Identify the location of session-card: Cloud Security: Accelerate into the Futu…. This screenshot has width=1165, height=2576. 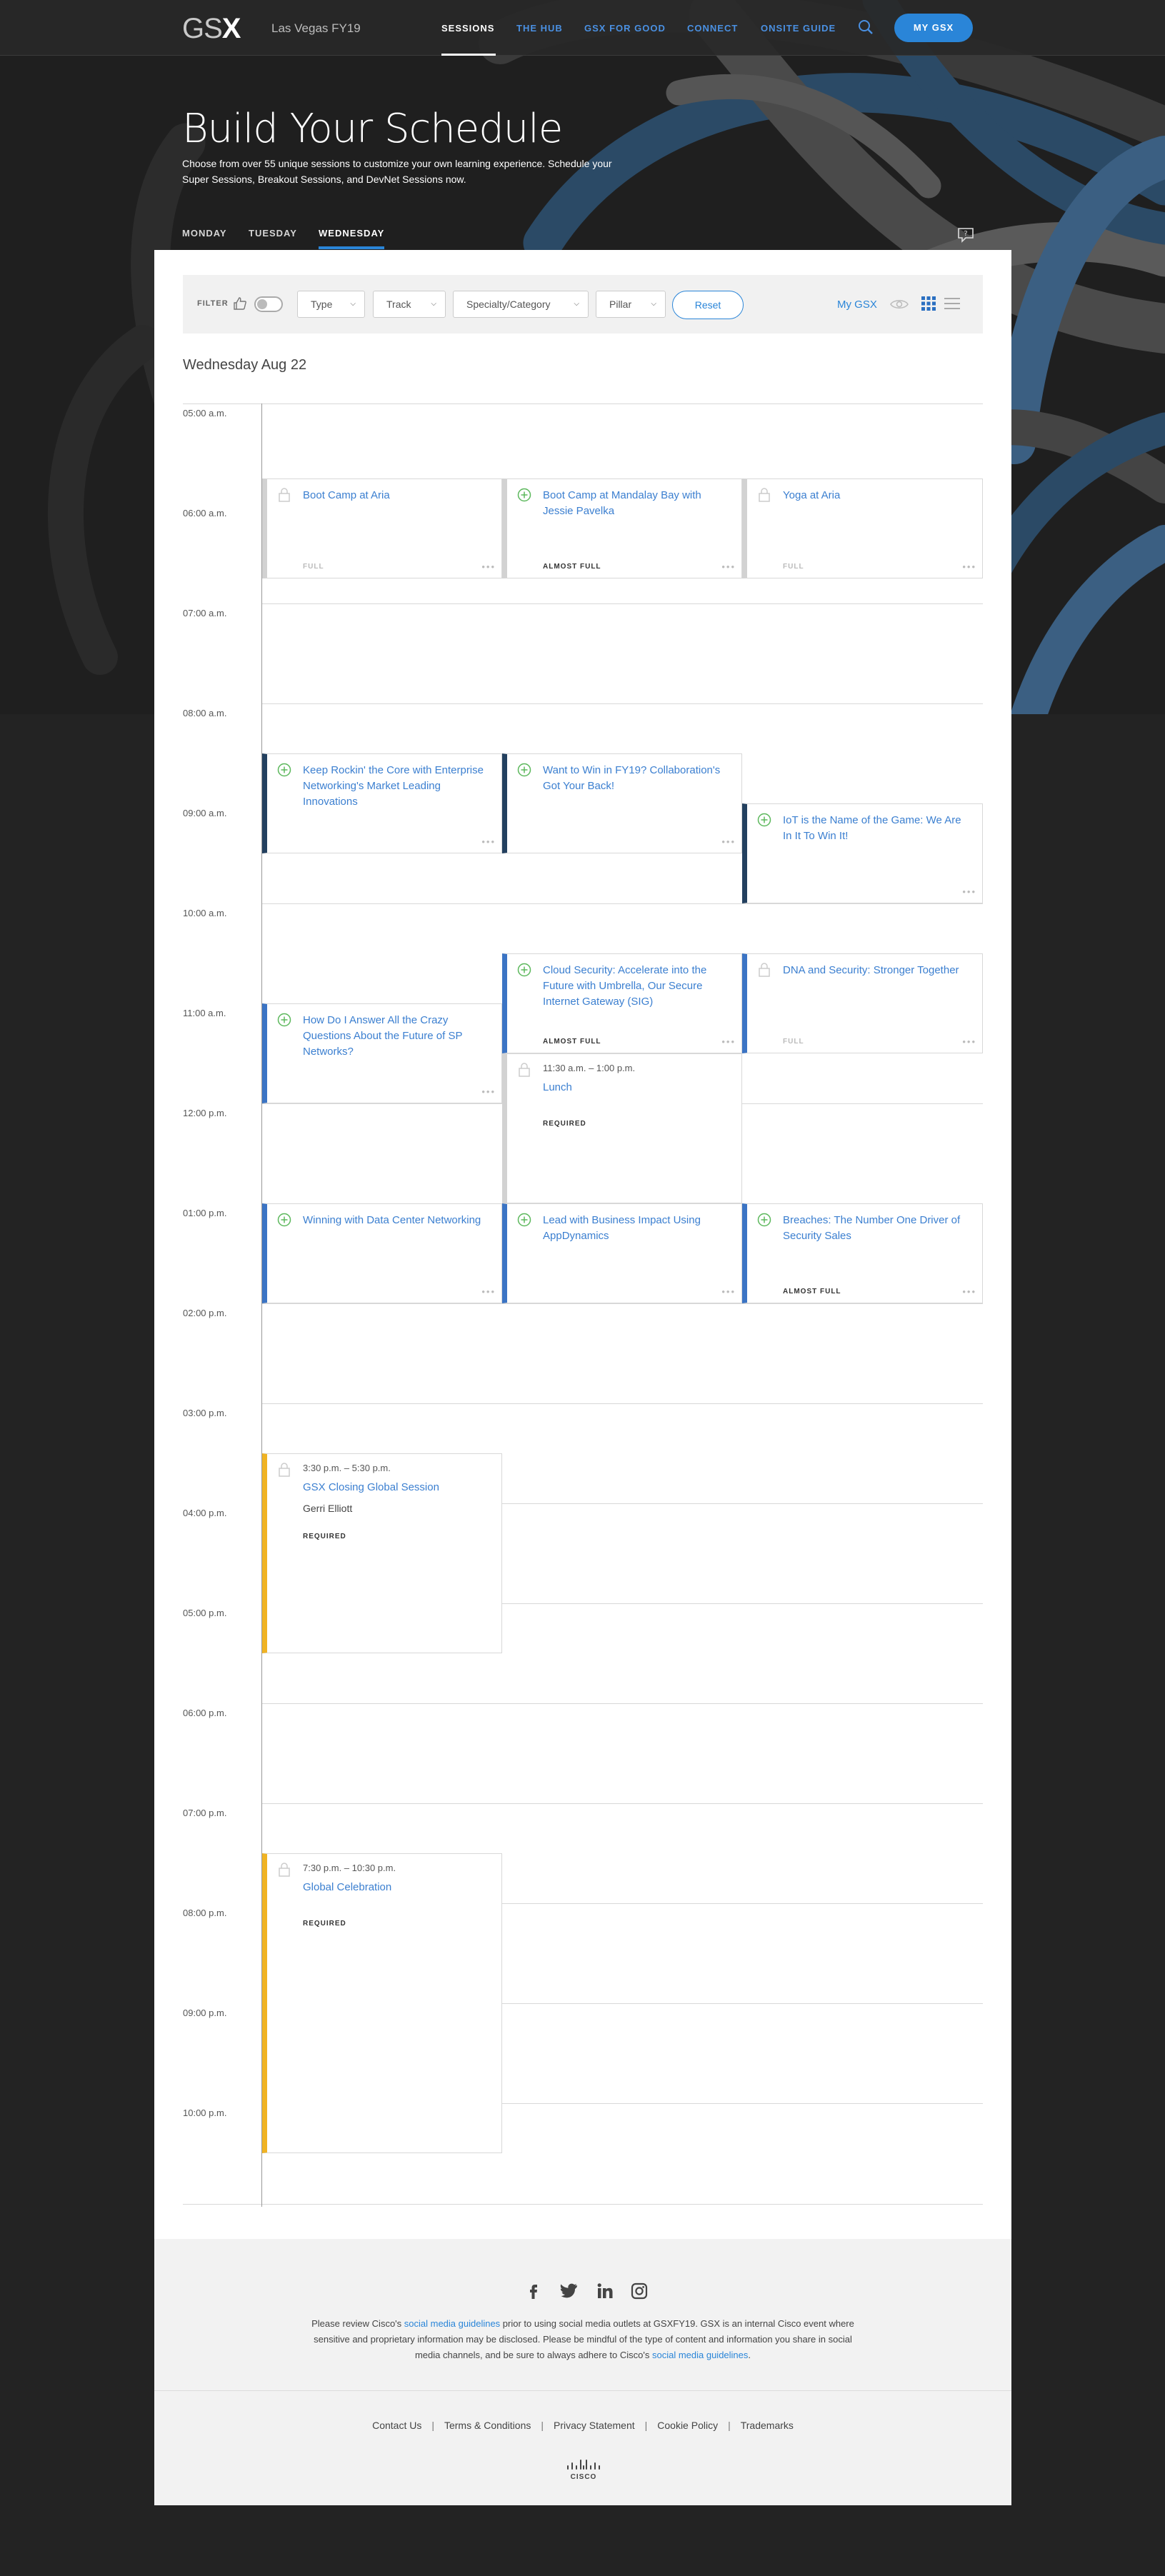
(622, 1003).